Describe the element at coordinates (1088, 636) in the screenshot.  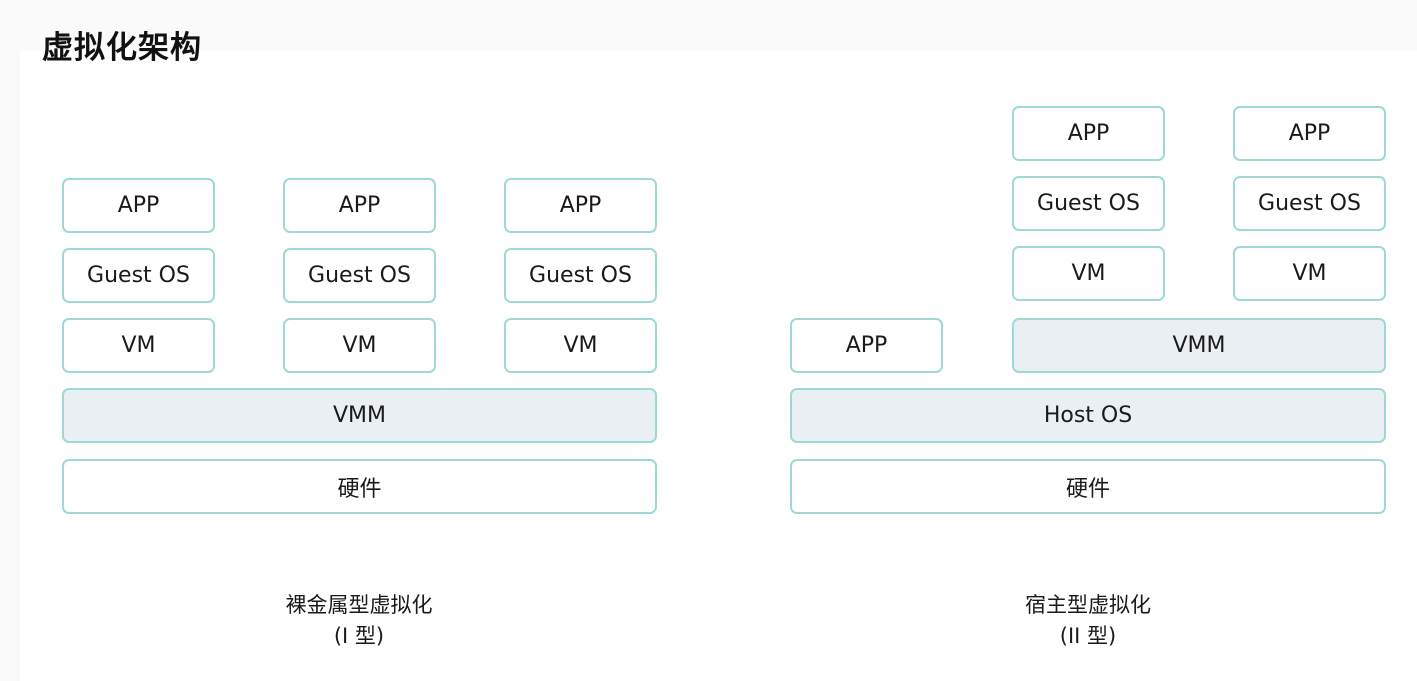
I see `type2-caption-subtitle: (II 型)` at that location.